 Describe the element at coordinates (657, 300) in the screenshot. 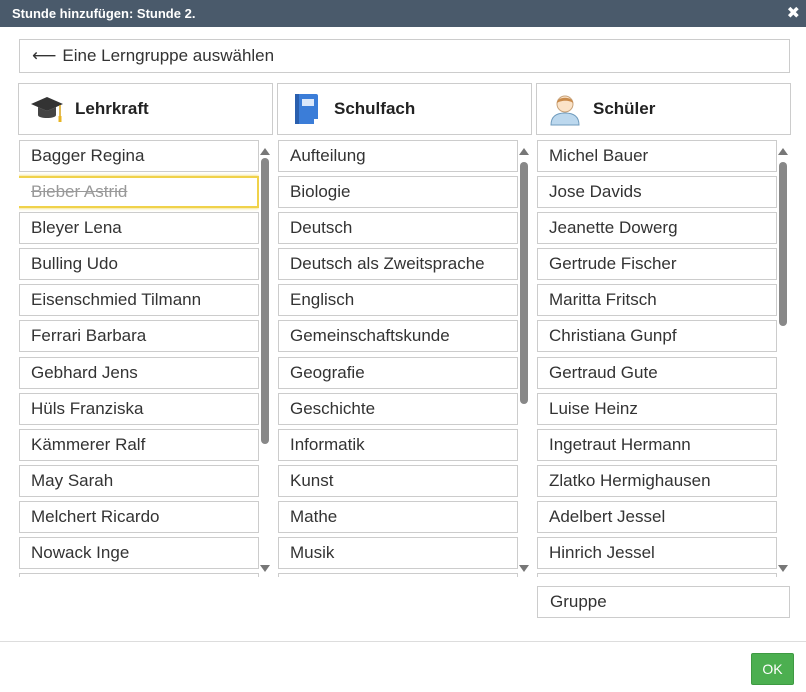

I see `student-item: Maritta Fritsch` at that location.